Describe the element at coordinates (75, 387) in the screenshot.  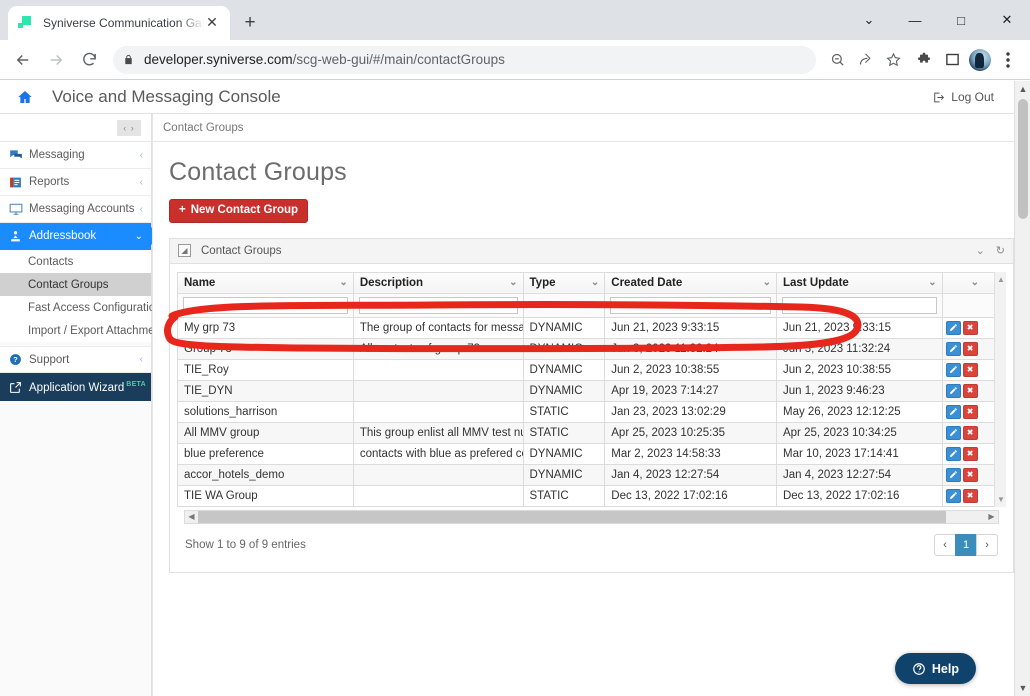
I see `sidebar-item-application-wizard: Application Wizard BETA` at that location.